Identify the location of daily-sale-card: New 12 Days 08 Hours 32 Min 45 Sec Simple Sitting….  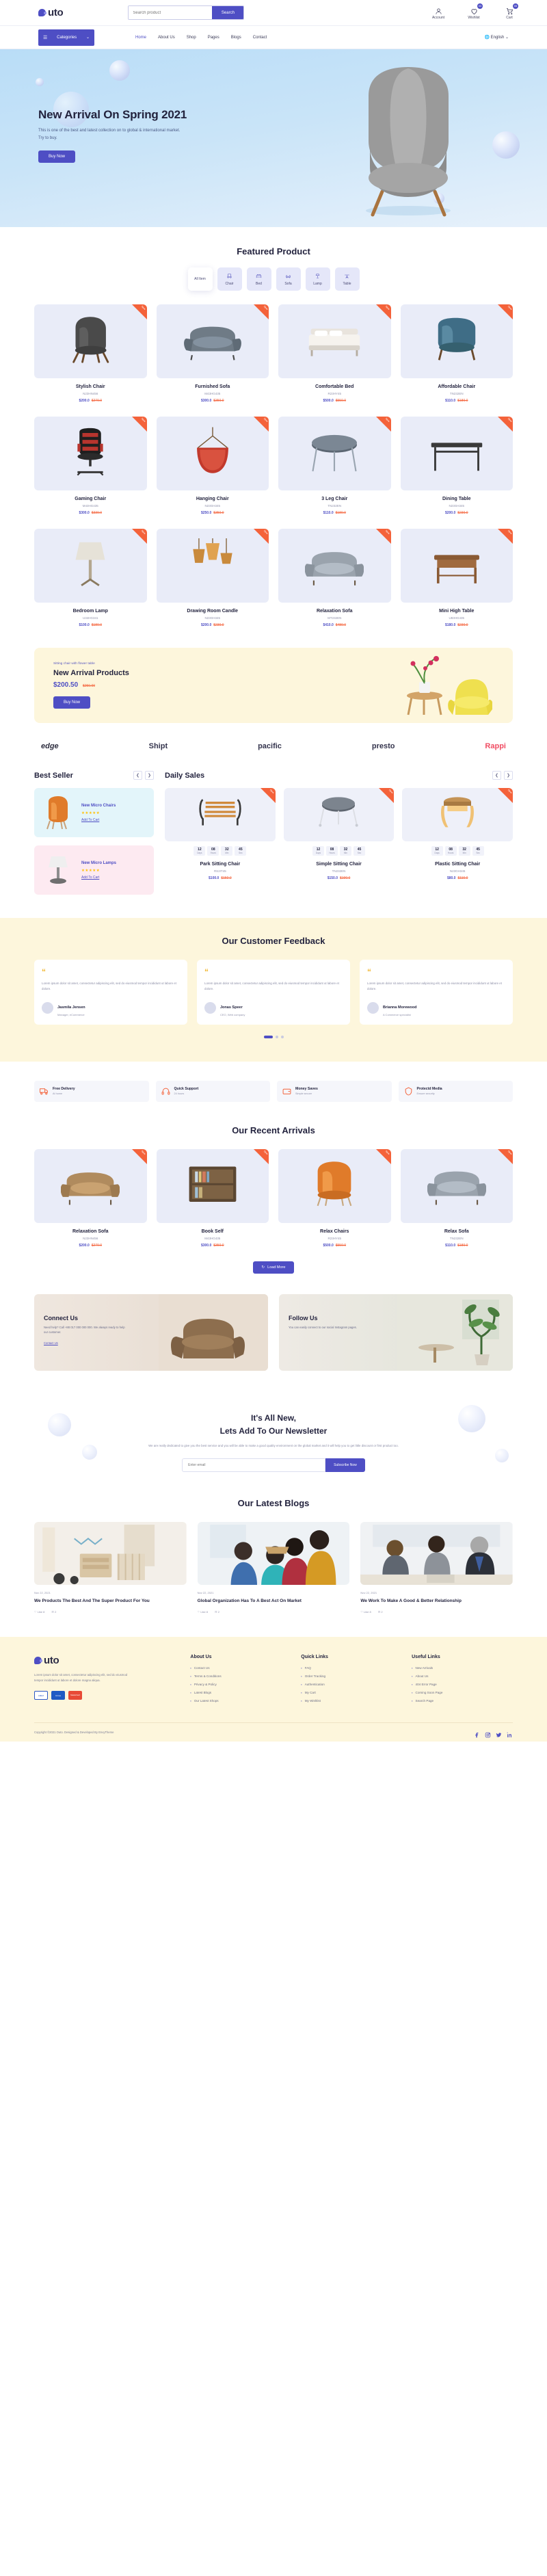
(339, 834).